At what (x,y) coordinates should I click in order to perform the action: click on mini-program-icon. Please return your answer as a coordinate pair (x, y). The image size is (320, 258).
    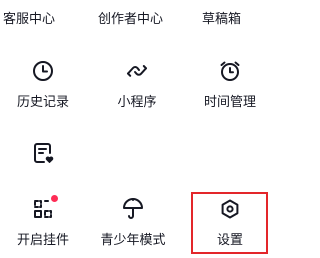
    Looking at the image, I should click on (137, 71).